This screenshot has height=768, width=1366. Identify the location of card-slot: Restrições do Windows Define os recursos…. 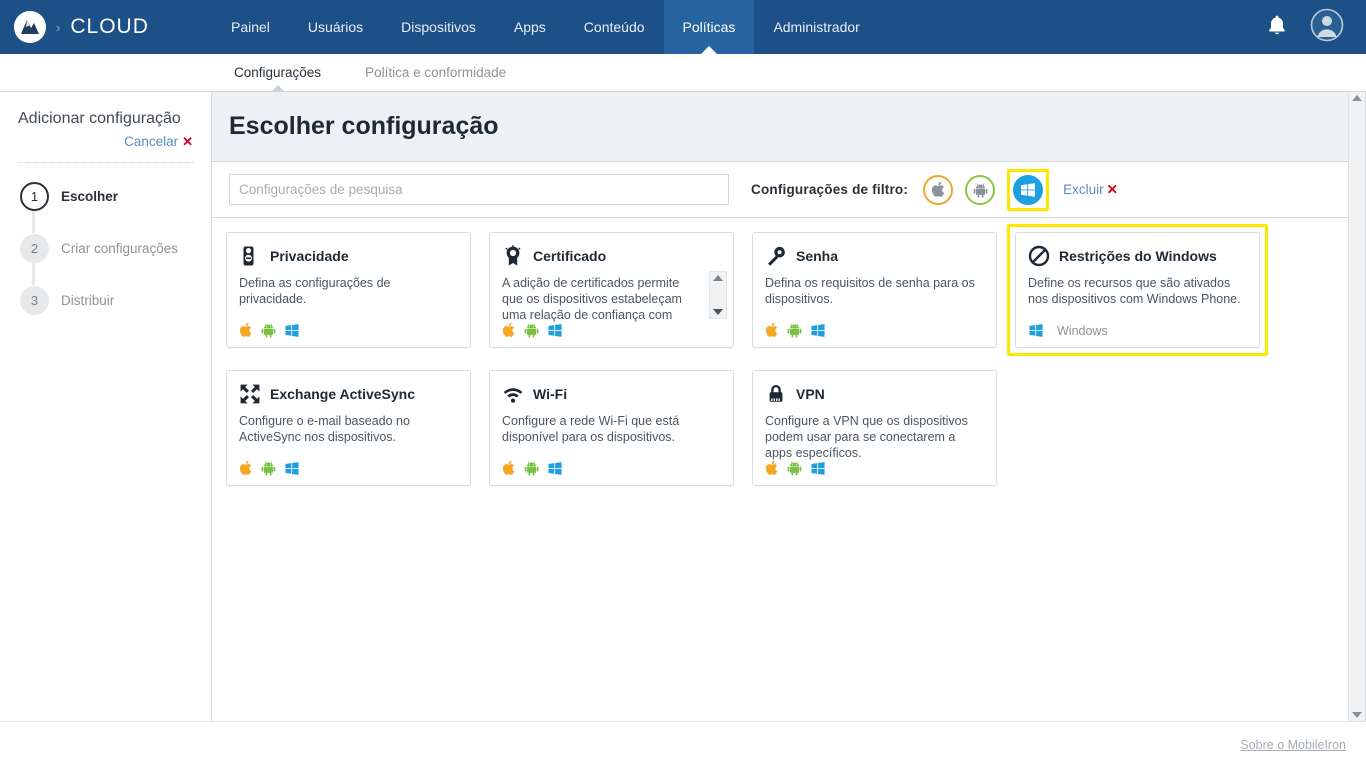
(1142, 297).